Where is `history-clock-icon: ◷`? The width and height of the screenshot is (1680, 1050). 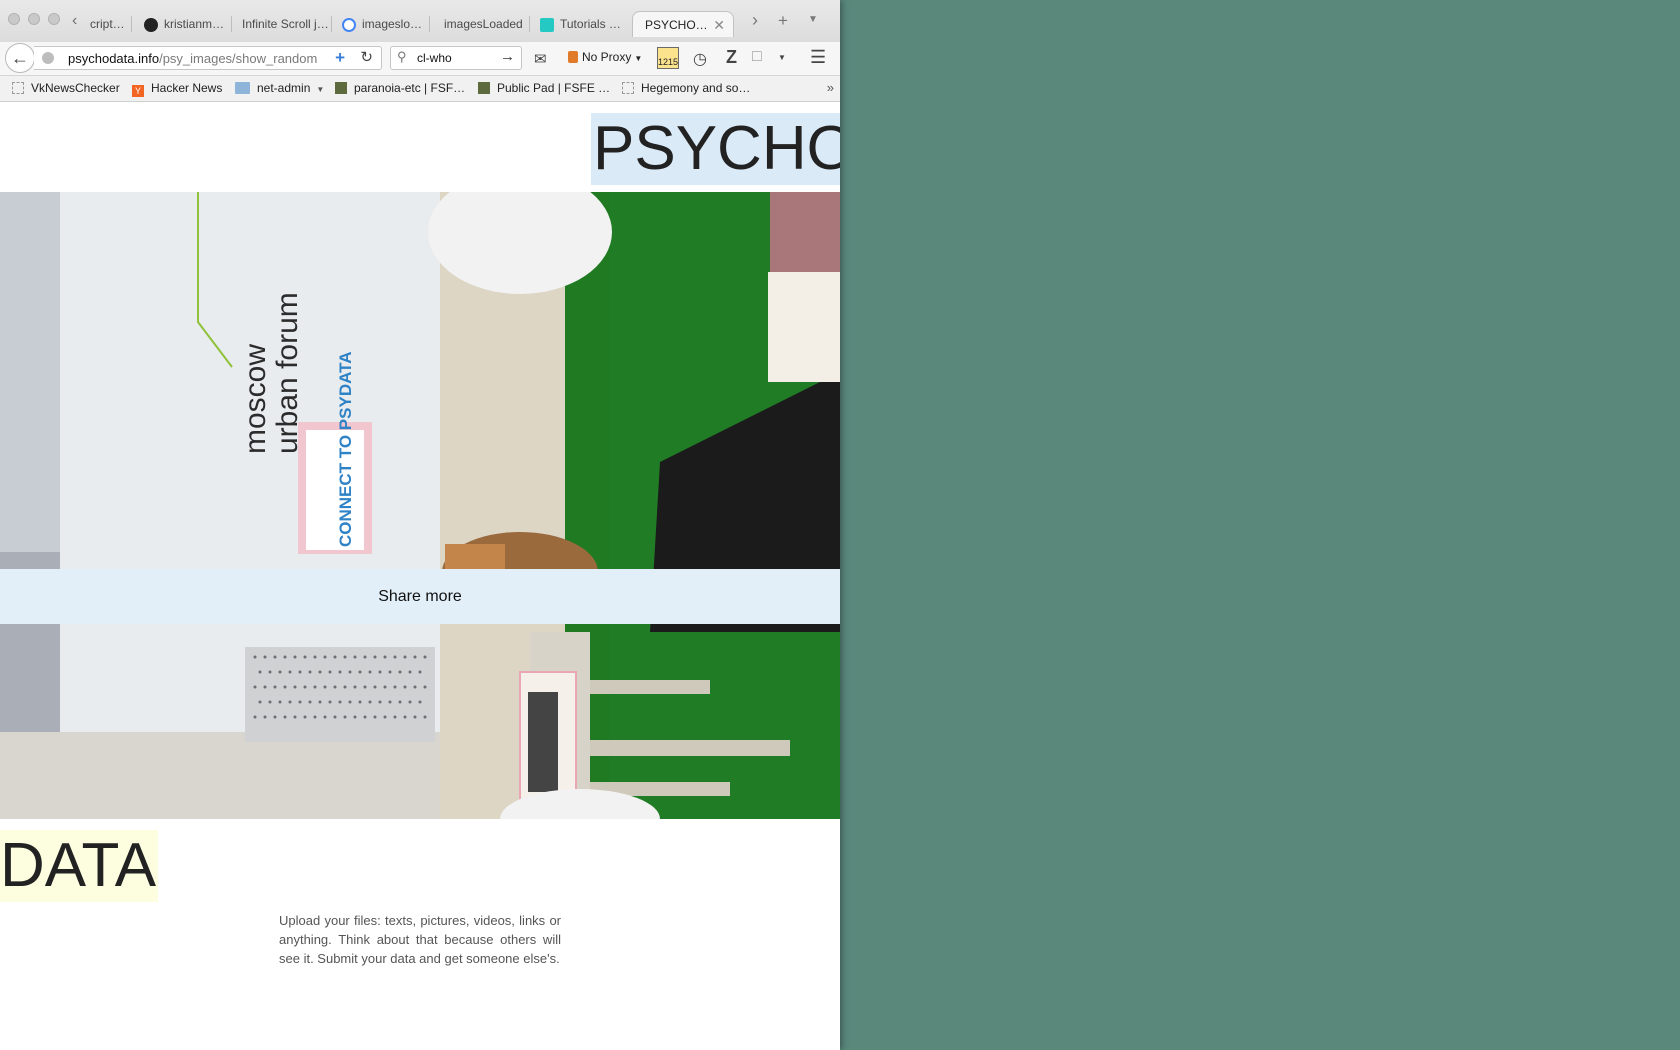 history-clock-icon: ◷ is located at coordinates (700, 59).